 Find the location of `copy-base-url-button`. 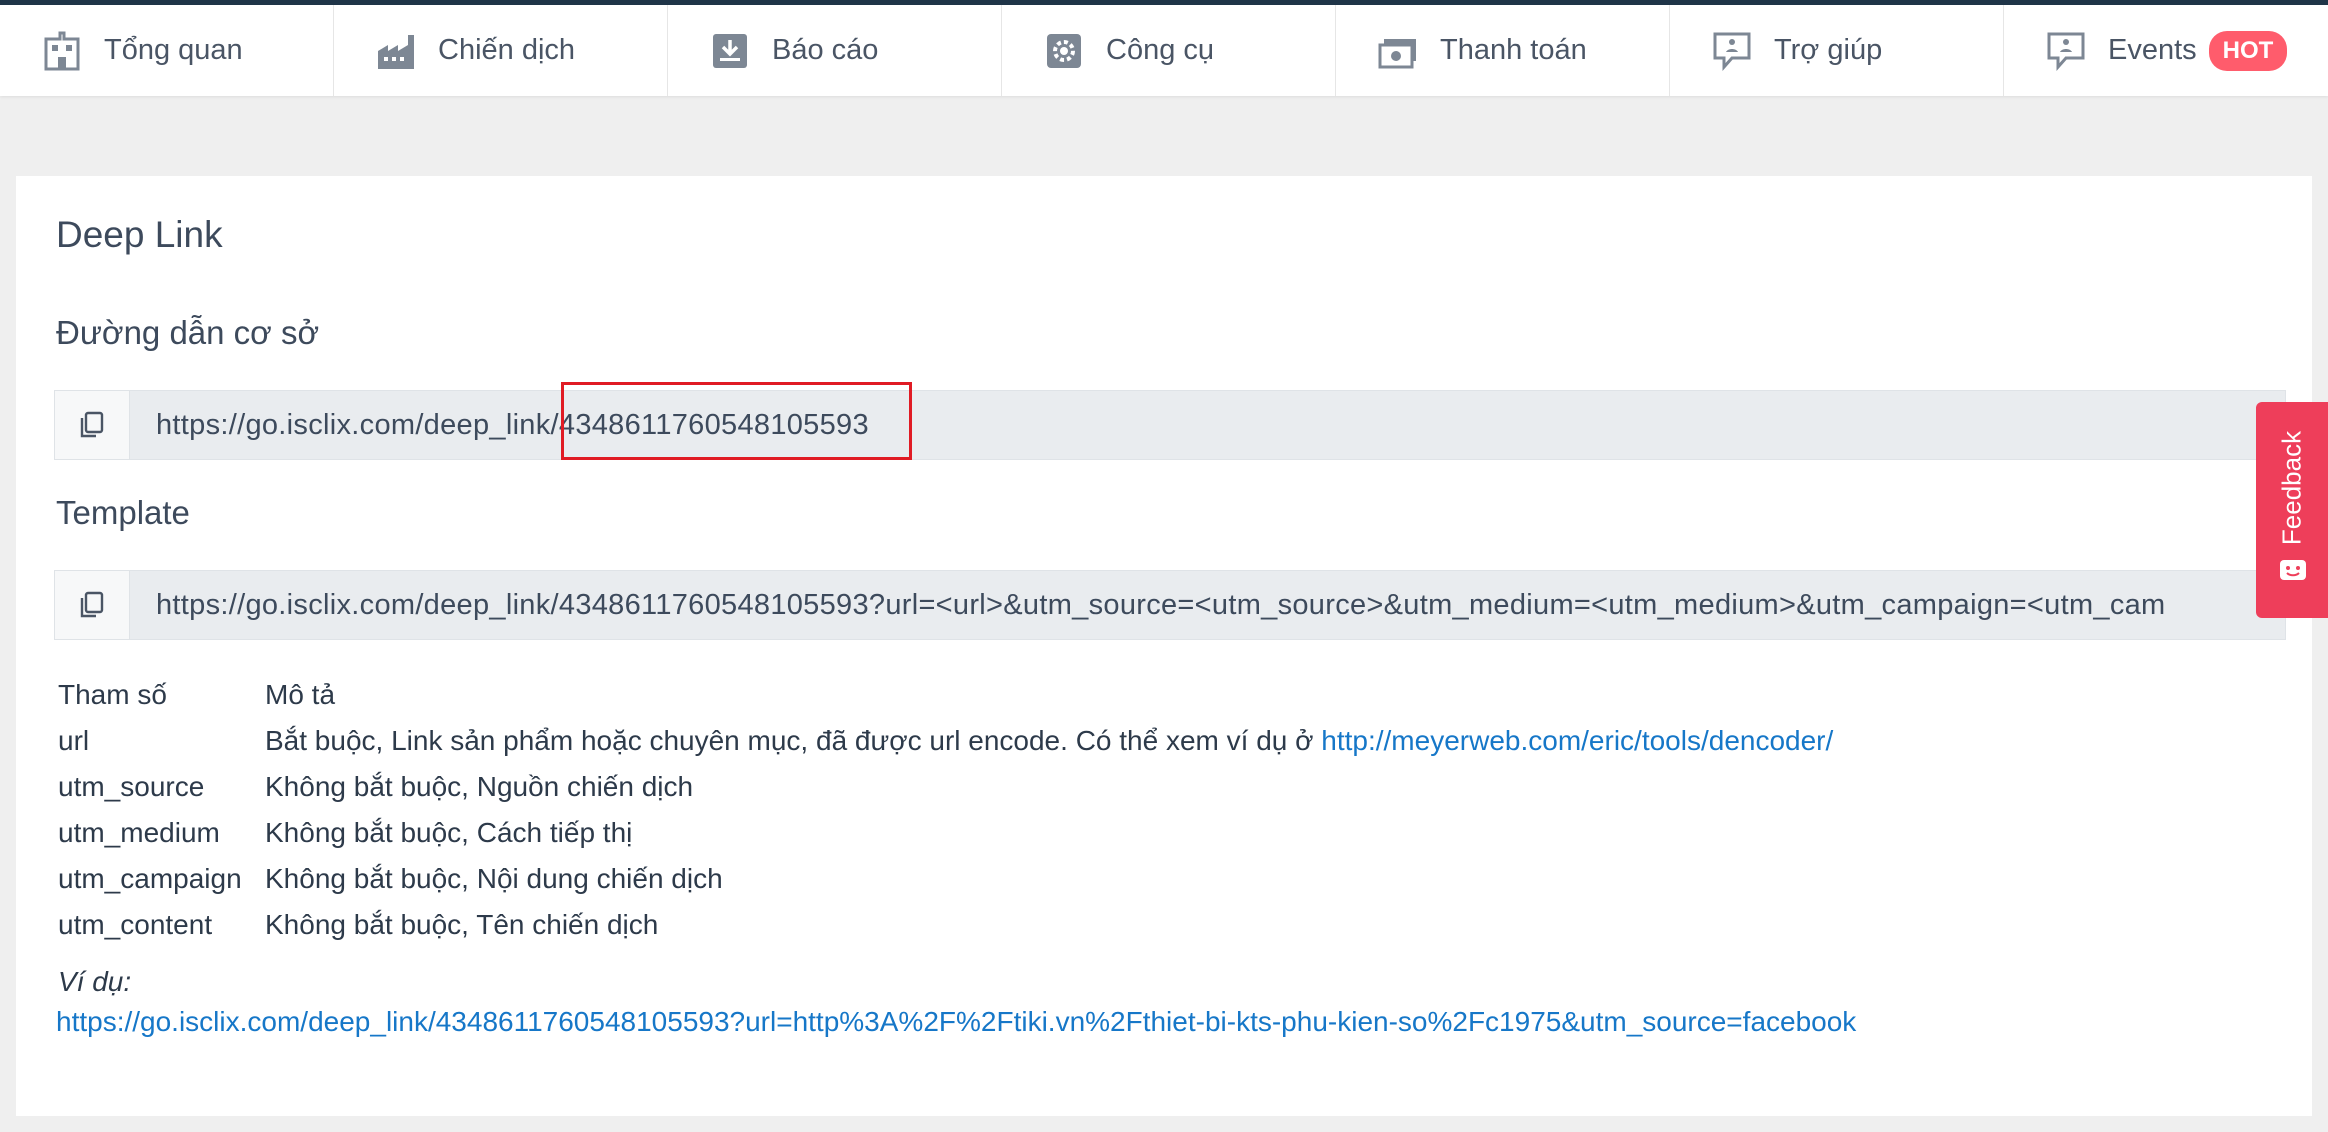

copy-base-url-button is located at coordinates (92, 425).